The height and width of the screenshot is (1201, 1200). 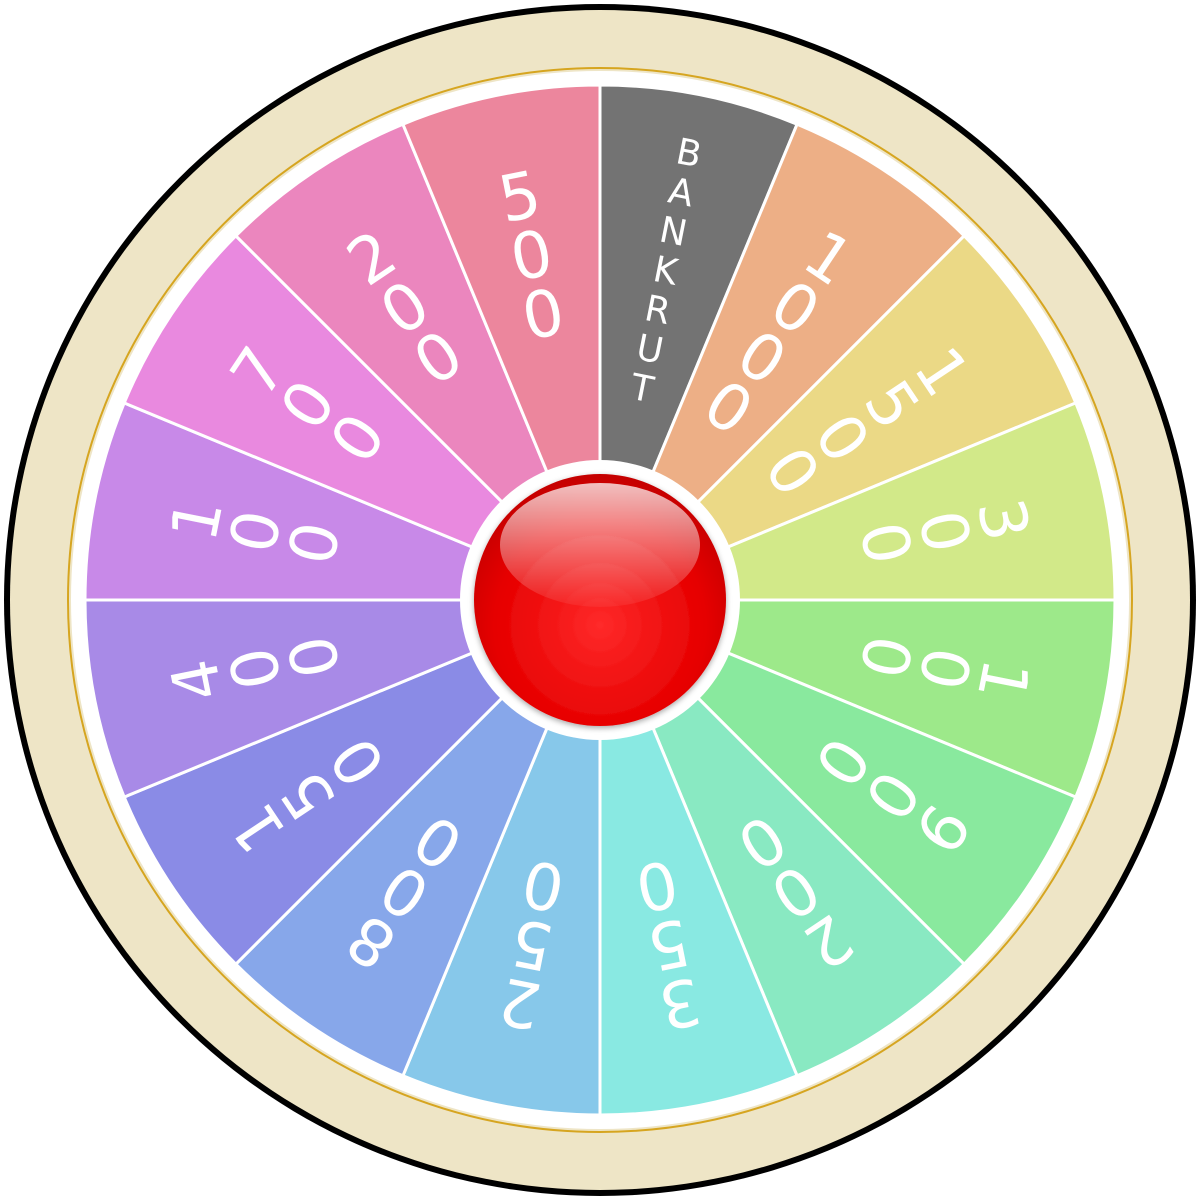 I want to click on spin-button-highlight, so click(x=600, y=545).